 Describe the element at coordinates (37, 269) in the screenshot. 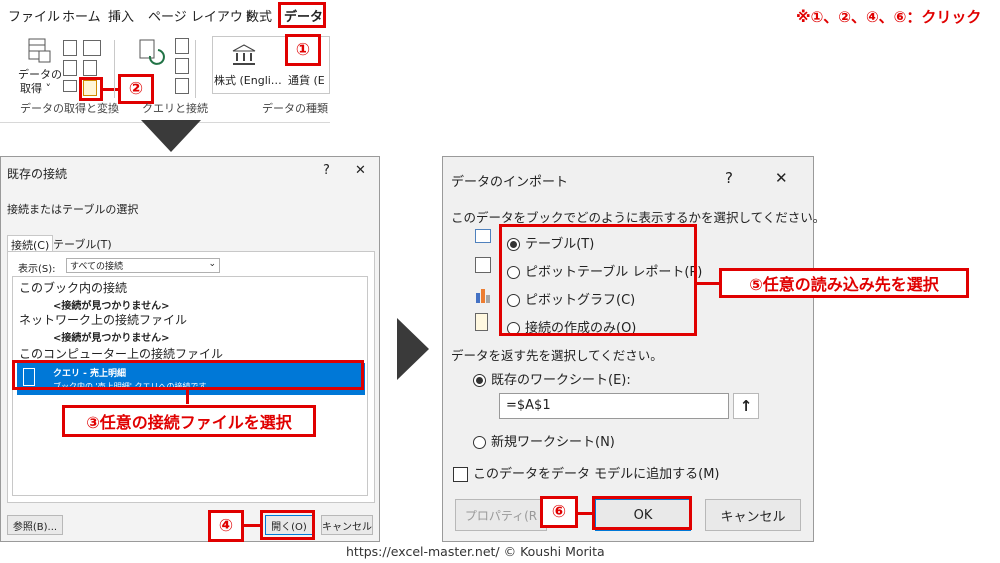

I see `show-label: 表示(S):` at that location.